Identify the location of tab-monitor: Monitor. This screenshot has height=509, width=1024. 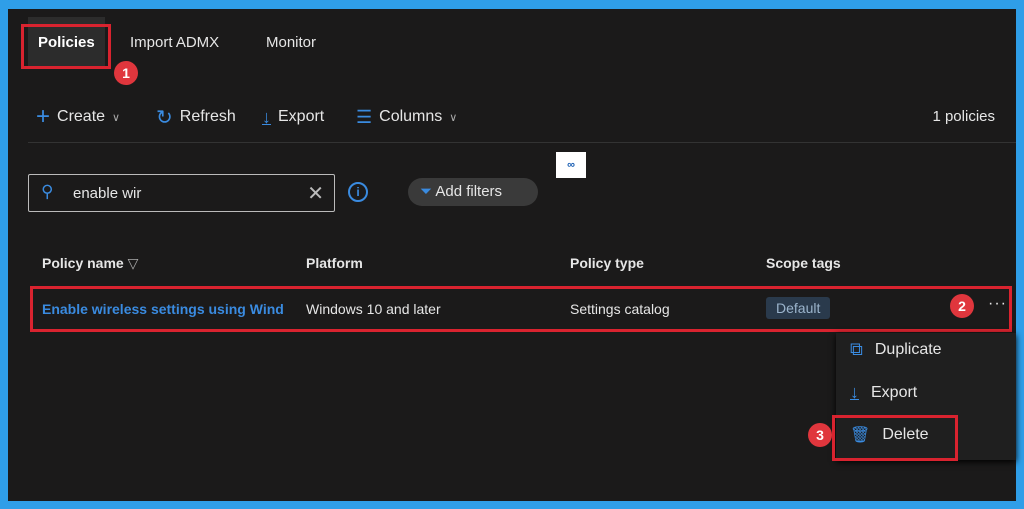
(291, 43).